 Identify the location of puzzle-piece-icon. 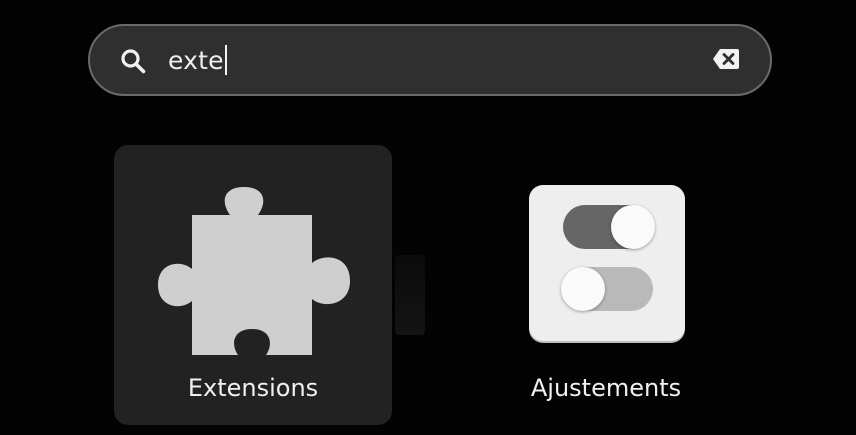
(254, 271).